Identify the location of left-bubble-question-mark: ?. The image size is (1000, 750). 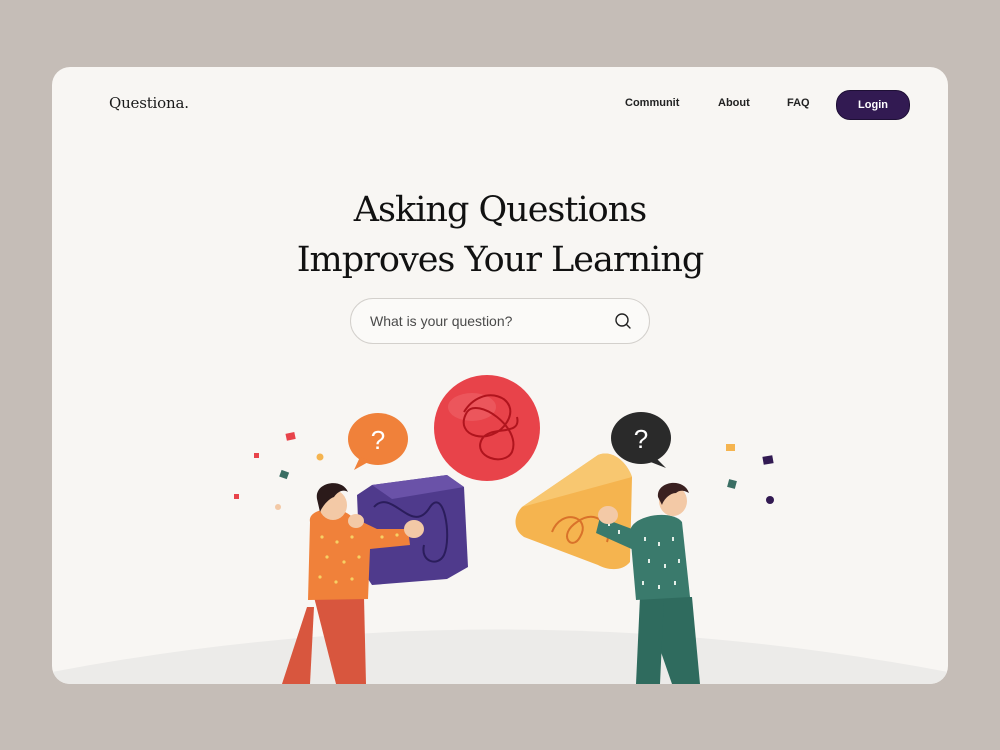
(378, 440).